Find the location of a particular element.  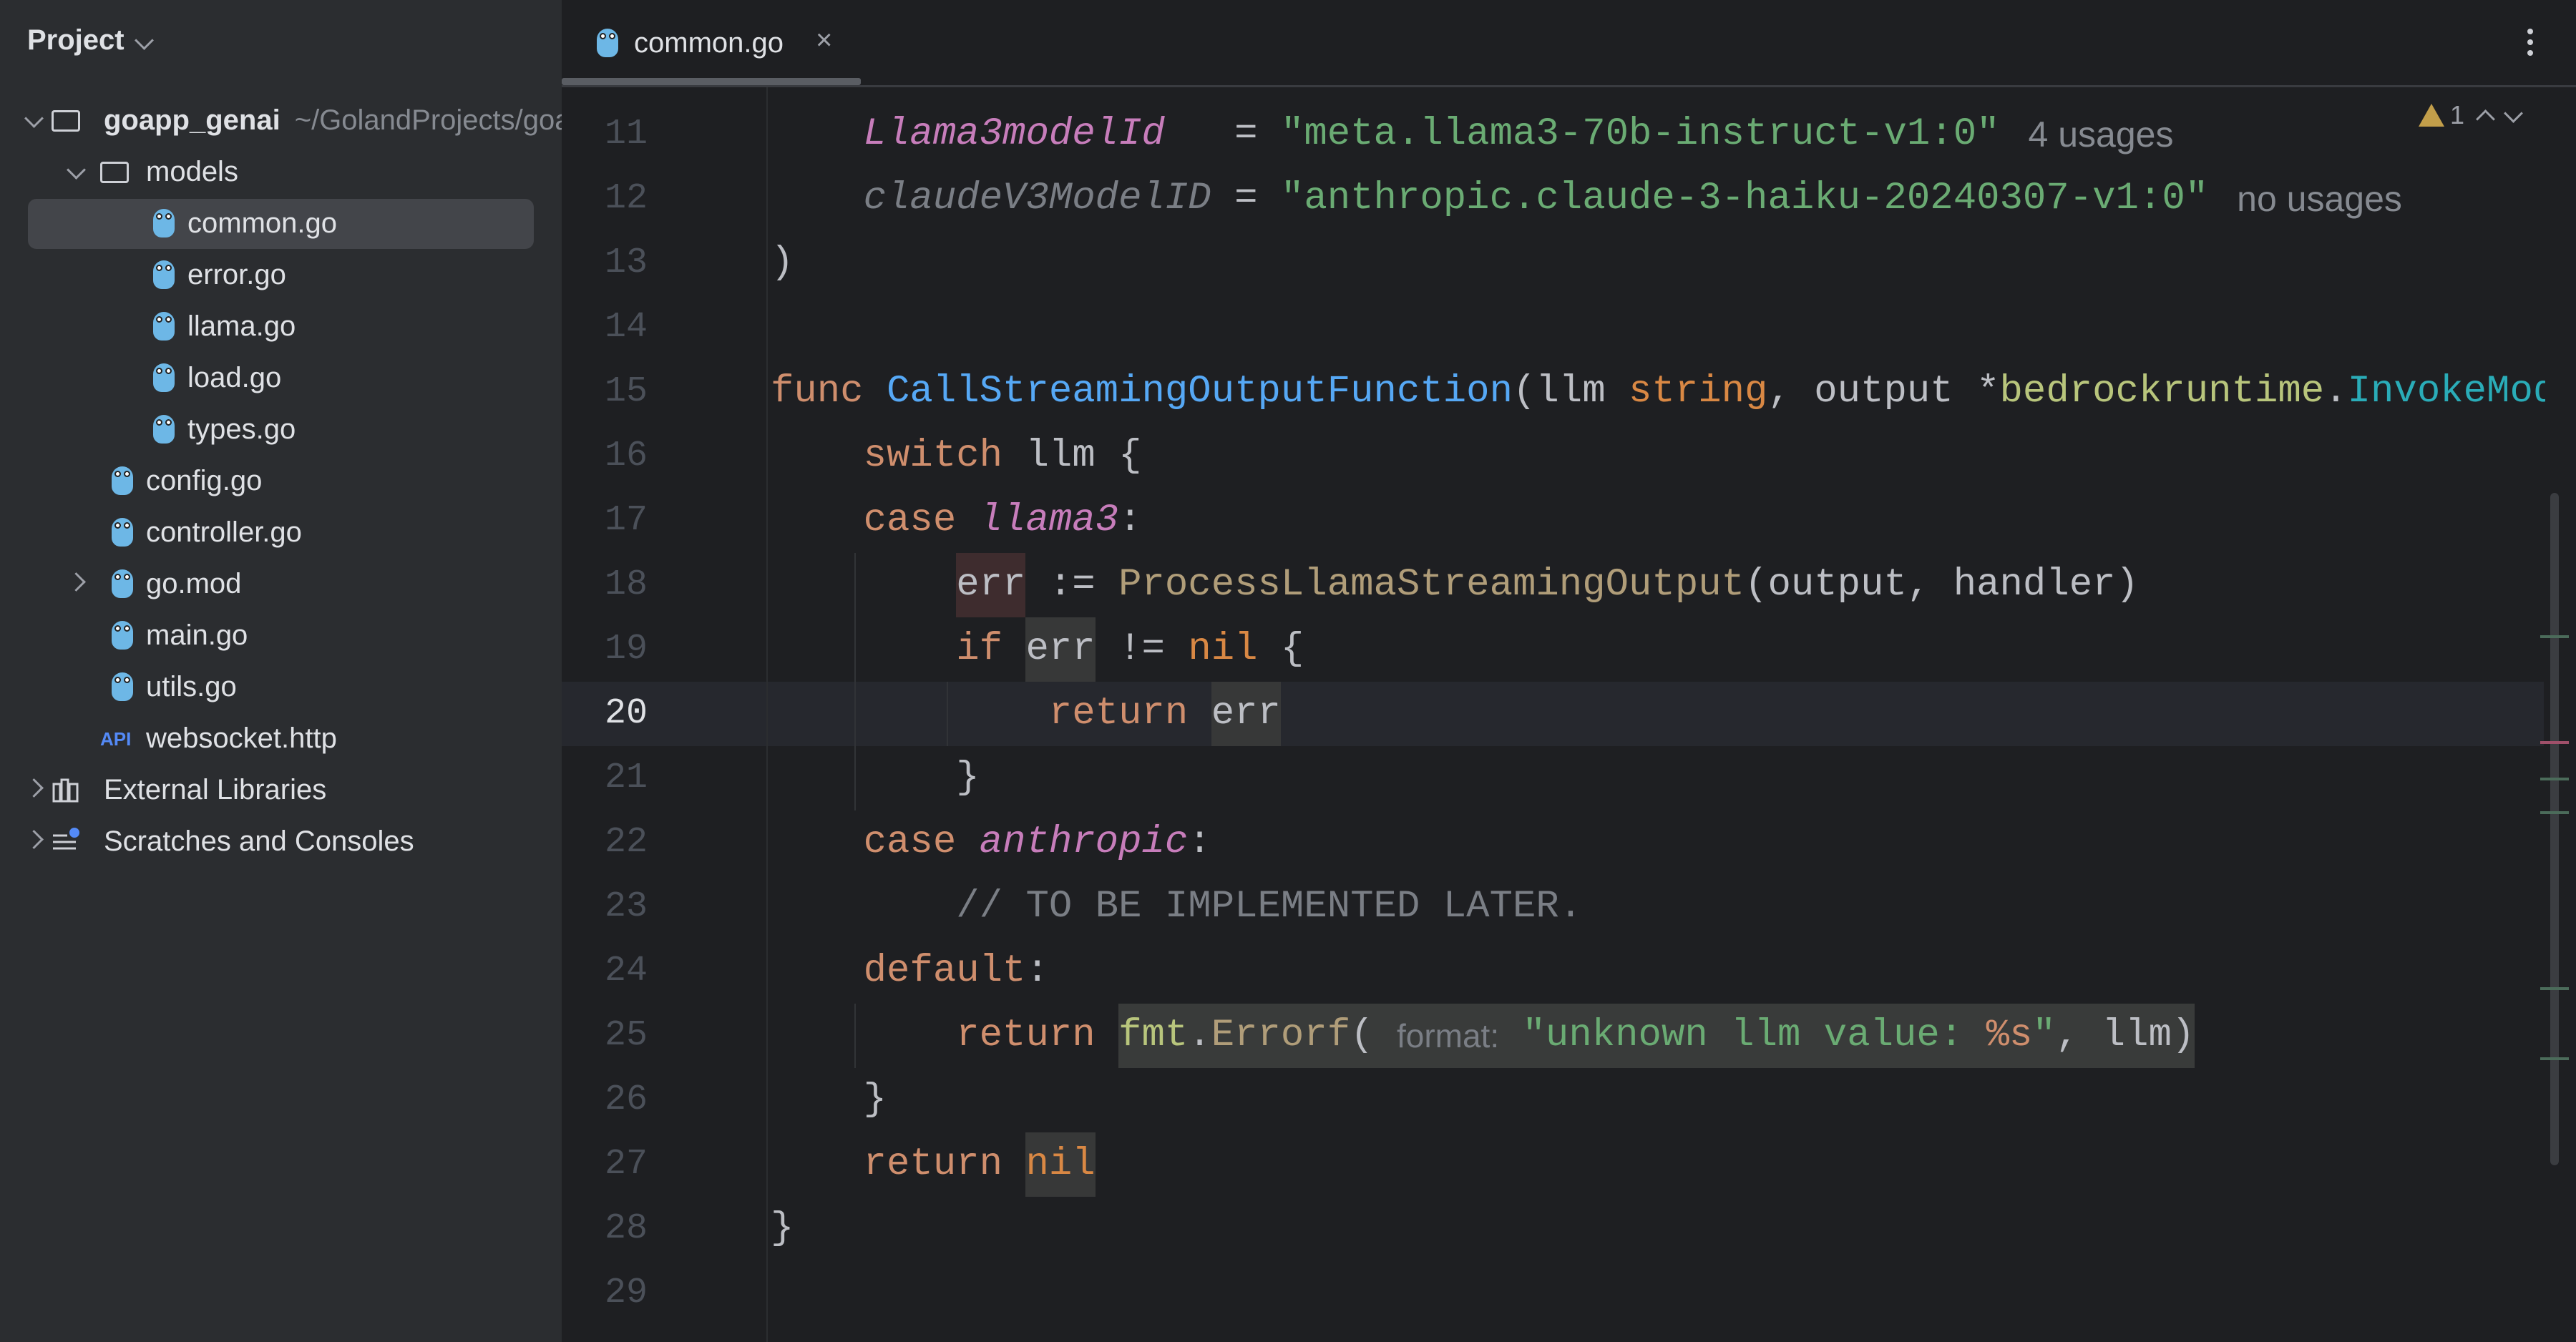

code-line: return err is located at coordinates (1658, 714).